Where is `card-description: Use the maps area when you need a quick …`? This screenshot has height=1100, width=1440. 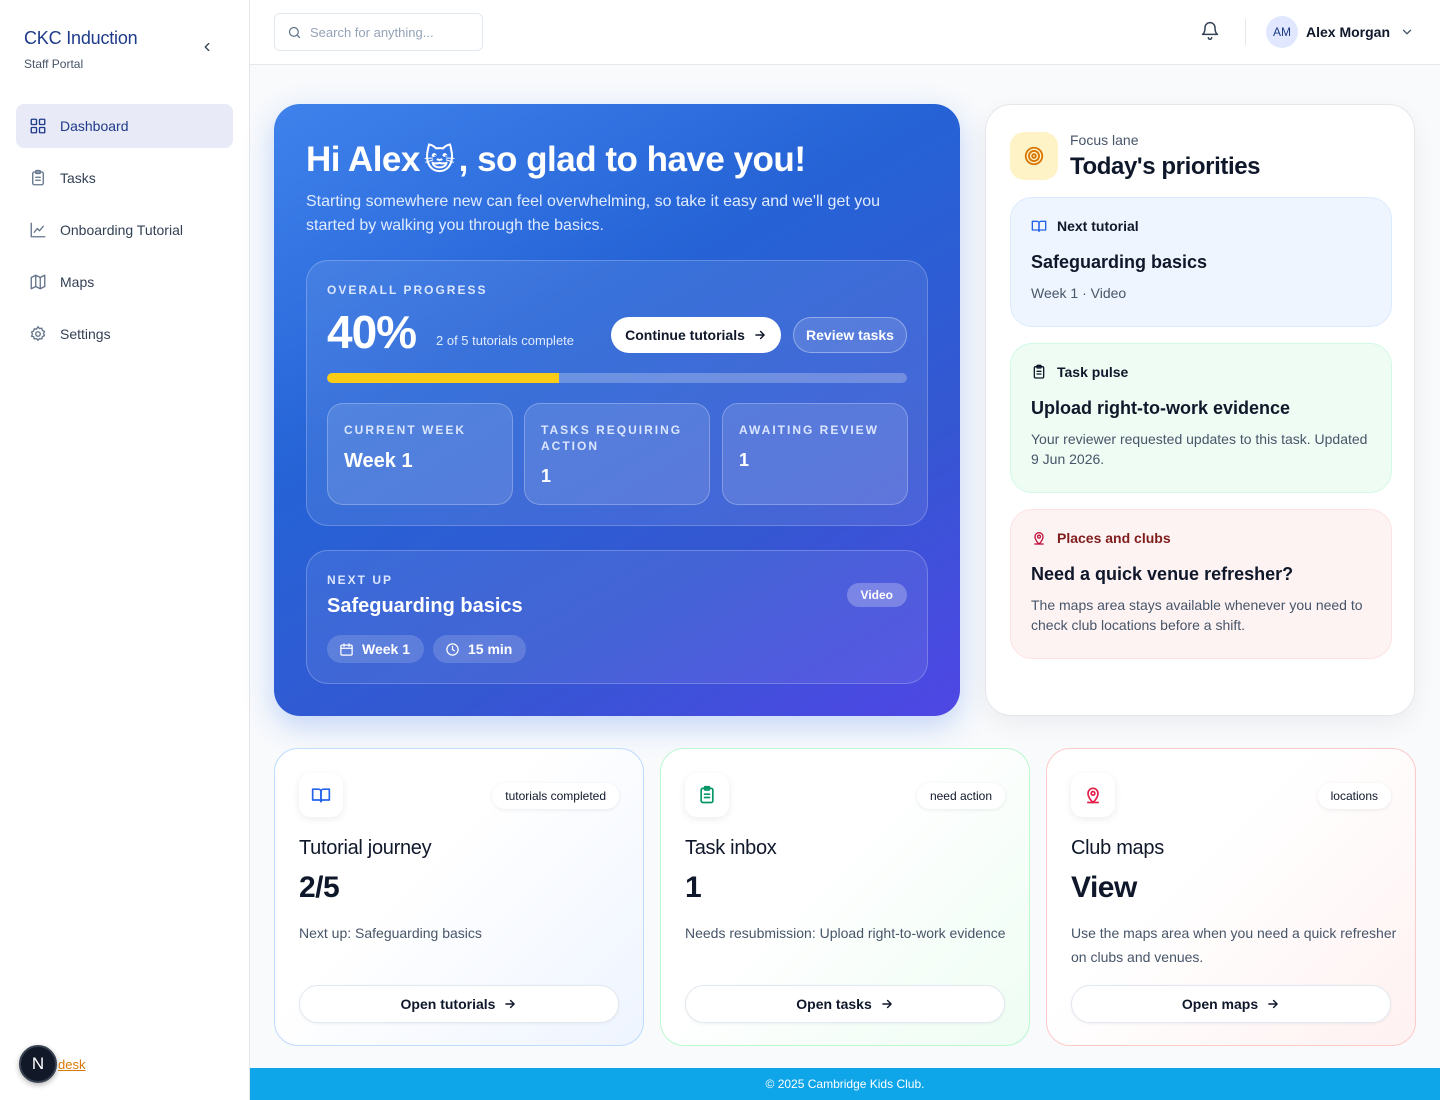
card-description: Use the maps area when you need a quick … is located at coordinates (1234, 945).